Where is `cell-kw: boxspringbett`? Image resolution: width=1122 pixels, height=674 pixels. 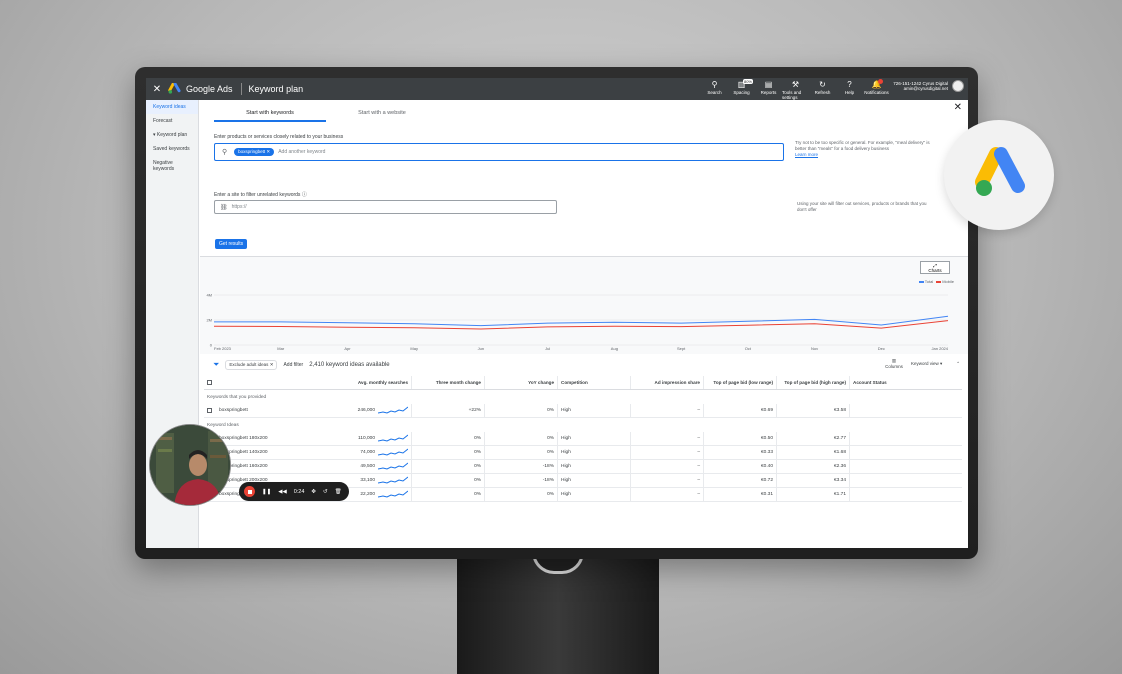
cell-kw: boxspringbett is located at coordinates (258, 410).